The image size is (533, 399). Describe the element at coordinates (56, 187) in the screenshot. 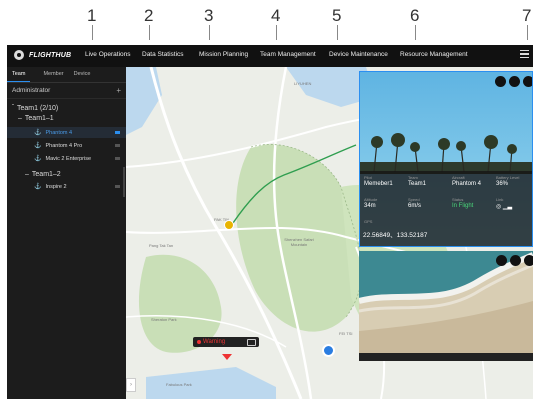

I see `device-name: Inspire 2` at that location.